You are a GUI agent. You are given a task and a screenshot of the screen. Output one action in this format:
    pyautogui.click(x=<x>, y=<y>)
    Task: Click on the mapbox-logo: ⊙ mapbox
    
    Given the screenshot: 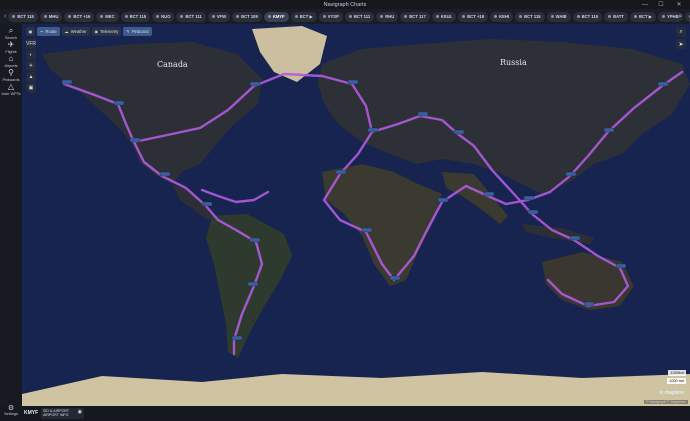 What is the action you would take?
    pyautogui.click(x=671, y=393)
    